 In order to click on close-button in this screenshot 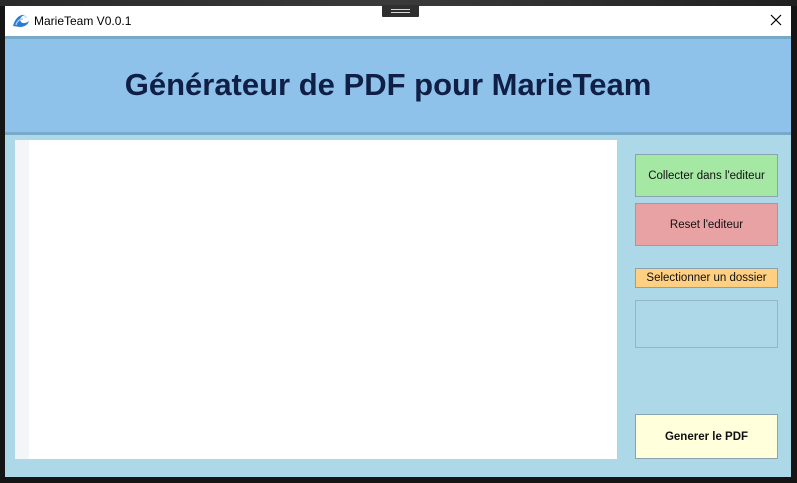, I will do `click(776, 20)`.